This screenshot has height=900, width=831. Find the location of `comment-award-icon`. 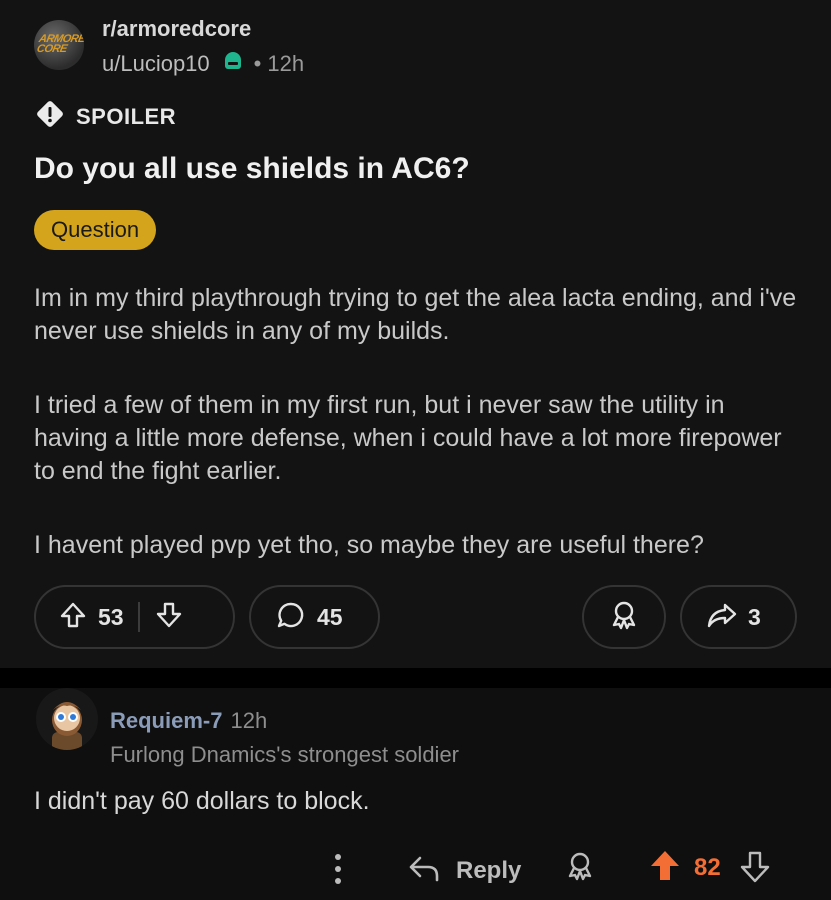

comment-award-icon is located at coordinates (580, 867).